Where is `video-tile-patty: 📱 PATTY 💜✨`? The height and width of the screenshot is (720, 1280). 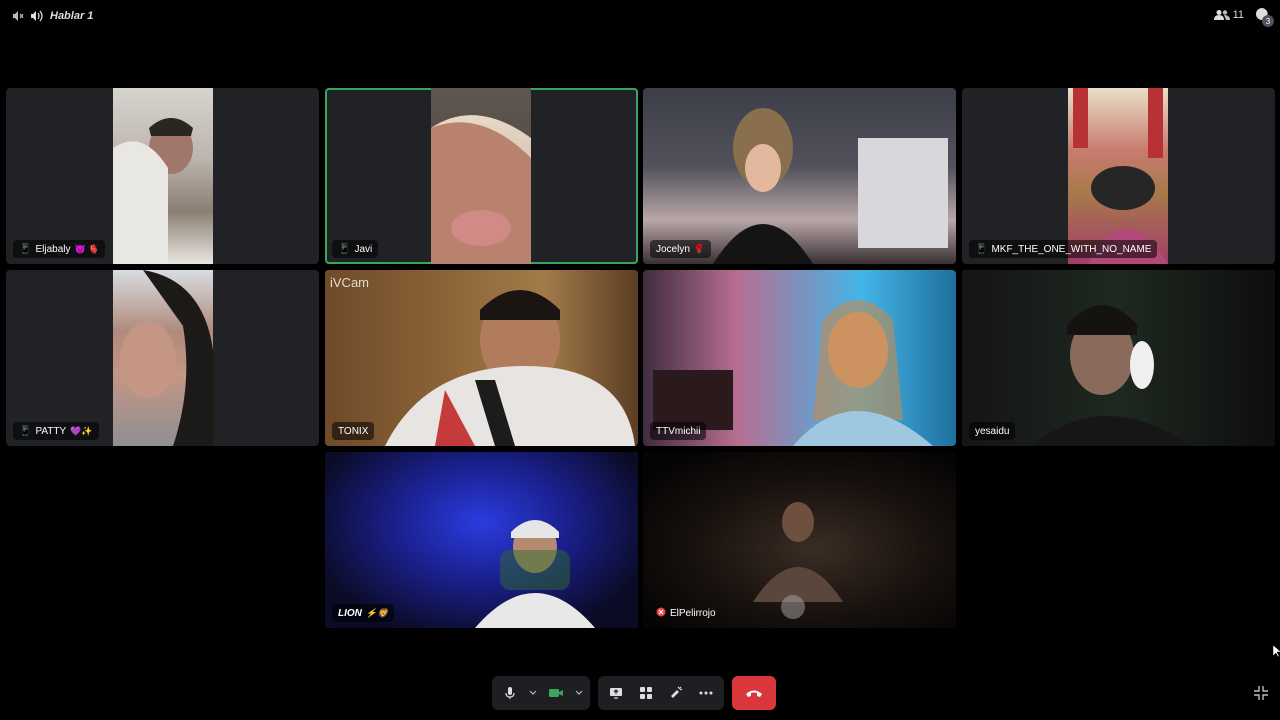 video-tile-patty: 📱 PATTY 💜✨ is located at coordinates (162, 358).